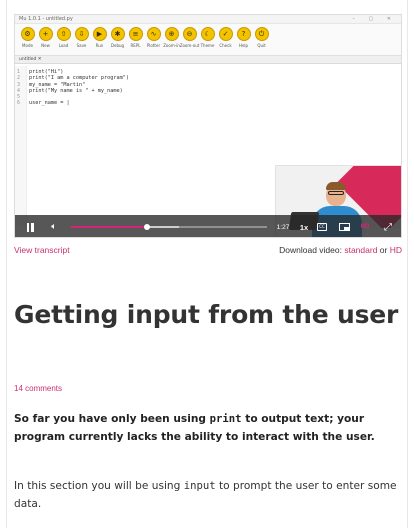 The width and height of the screenshot is (414, 528). What do you see at coordinates (206, 314) in the screenshot?
I see `page-title: Getting input from the user` at bounding box center [206, 314].